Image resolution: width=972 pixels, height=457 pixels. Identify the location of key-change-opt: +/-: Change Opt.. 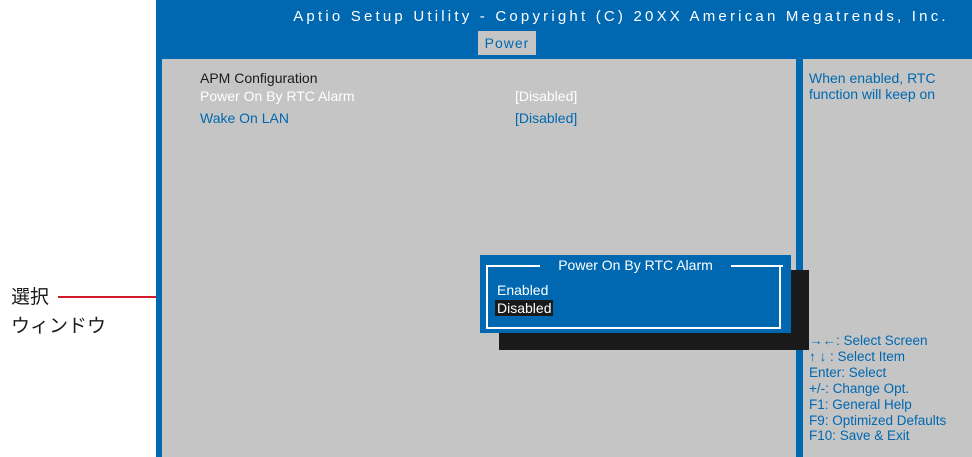
(859, 388).